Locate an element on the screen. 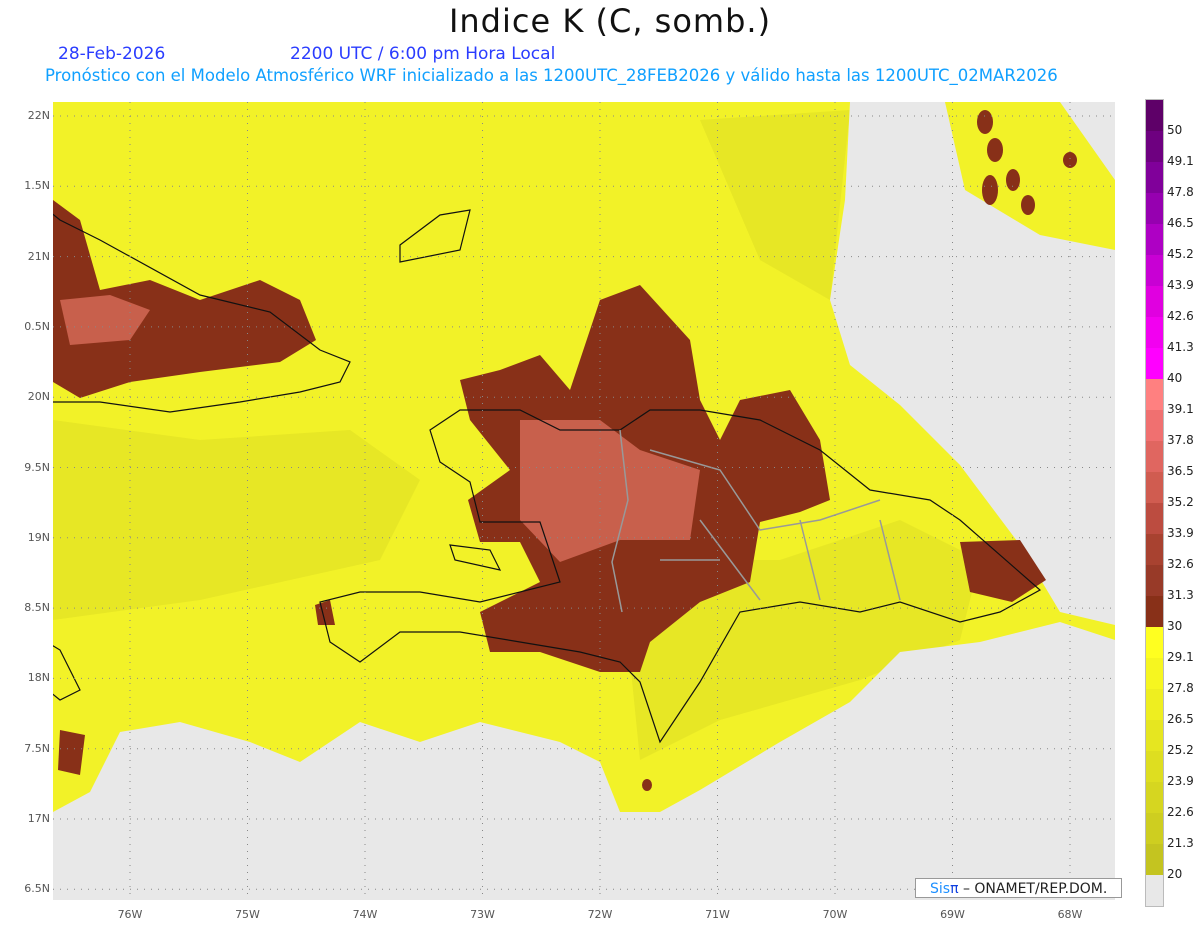 The width and height of the screenshot is (1200, 927). forecast-time: 2200 UTC / 6:00 pm Hora Local is located at coordinates (423, 54).